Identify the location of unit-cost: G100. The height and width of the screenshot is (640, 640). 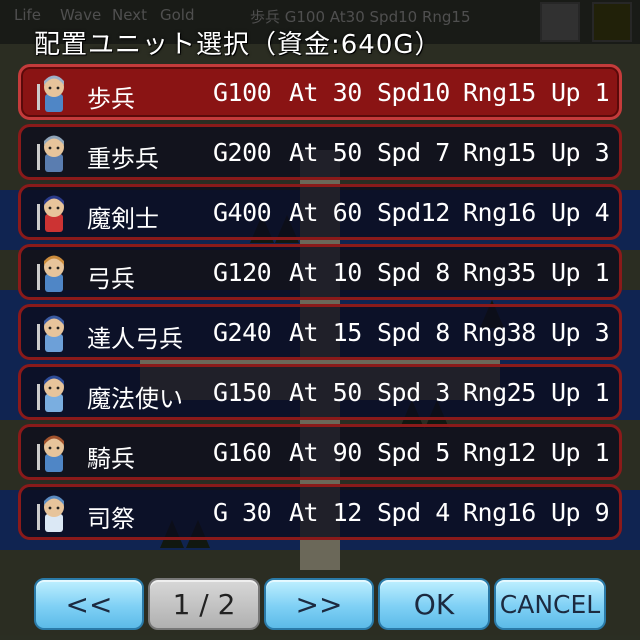
(242, 92).